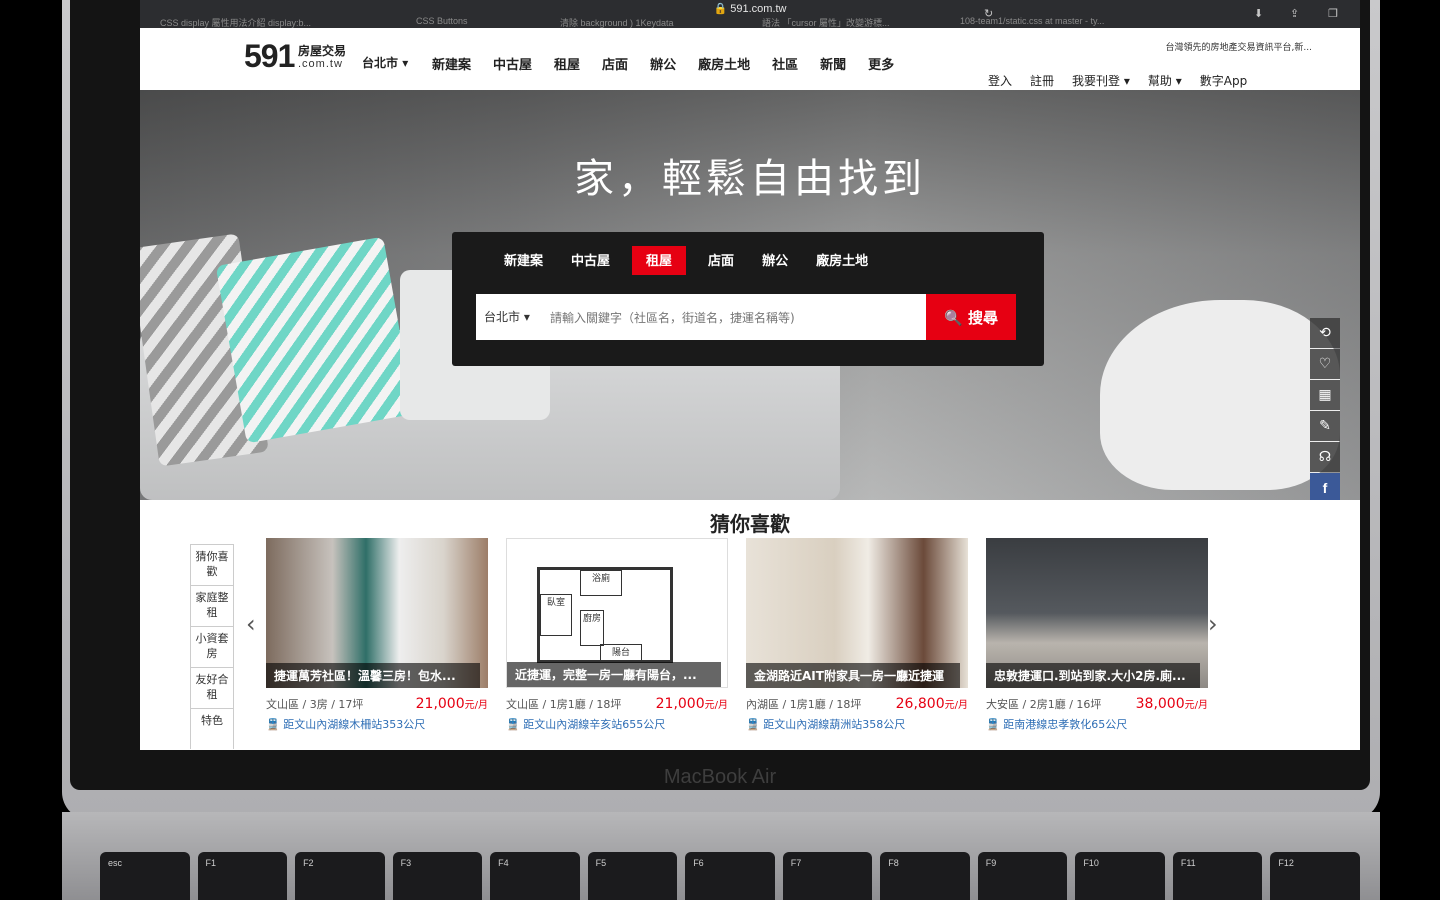 This screenshot has width=1440, height=900. I want to click on listing-mrt-text: 距文山內湖線辛亥站655公尺, so click(594, 724).